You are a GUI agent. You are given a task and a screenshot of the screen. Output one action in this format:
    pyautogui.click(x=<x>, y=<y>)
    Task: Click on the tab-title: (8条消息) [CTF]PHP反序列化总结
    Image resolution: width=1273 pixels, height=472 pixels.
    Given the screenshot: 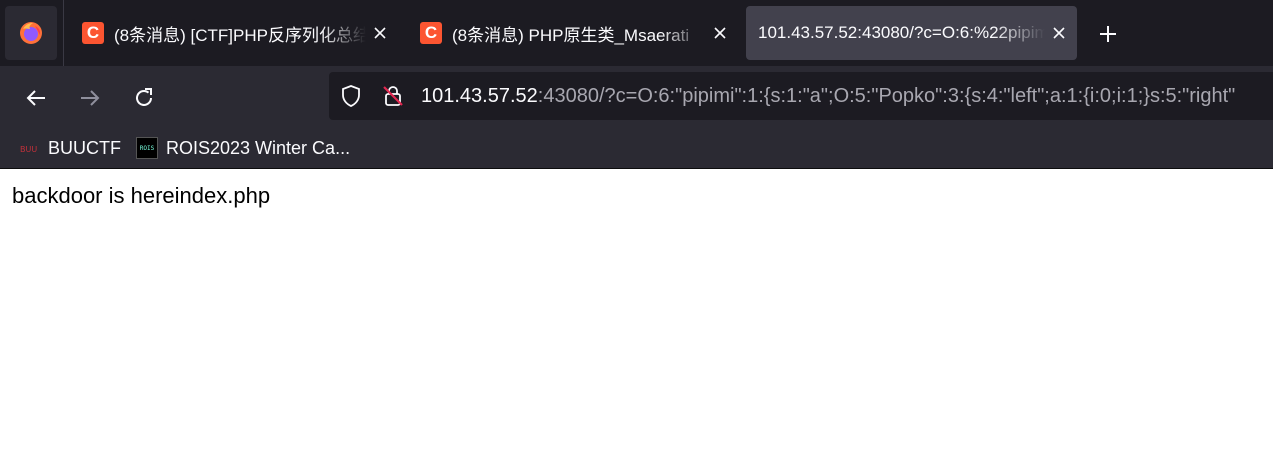 What is the action you would take?
    pyautogui.click(x=240, y=35)
    